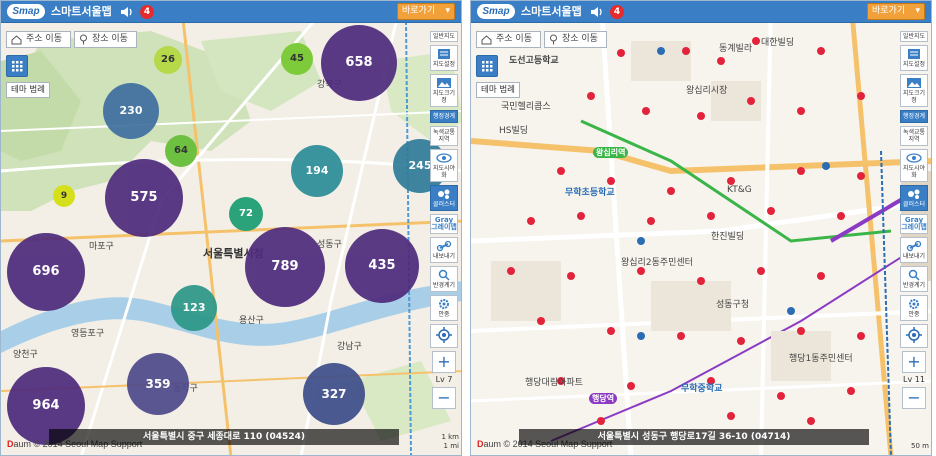  Describe the element at coordinates (914, 256) in the screenshot. I see `tool-label: 내보내기` at that location.